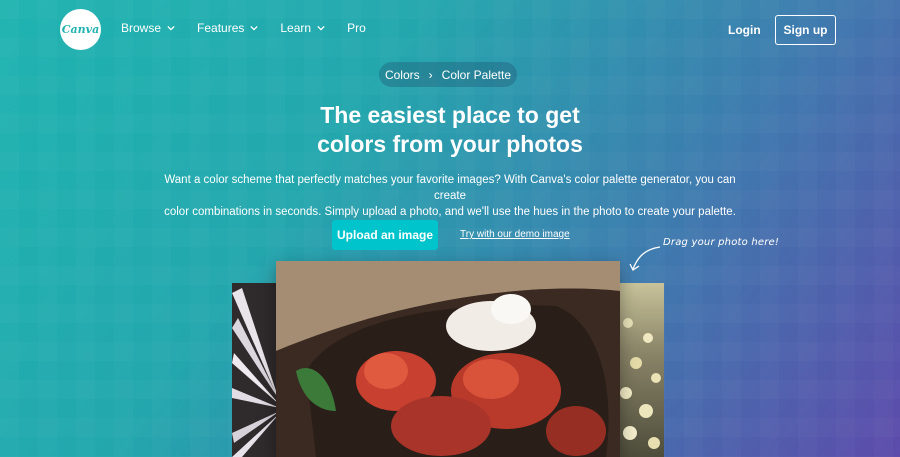 The image size is (900, 457). I want to click on chevron-right-icon: ›, so click(430, 74).